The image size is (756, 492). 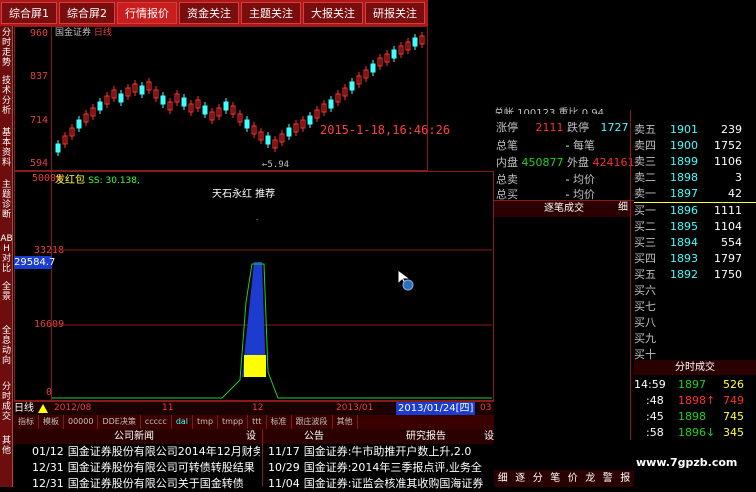 What do you see at coordinates (521, 478) in the screenshot?
I see `panel-tab: 逐` at bounding box center [521, 478].